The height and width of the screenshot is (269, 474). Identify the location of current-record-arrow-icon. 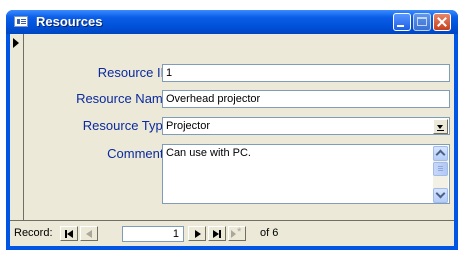
(16, 43).